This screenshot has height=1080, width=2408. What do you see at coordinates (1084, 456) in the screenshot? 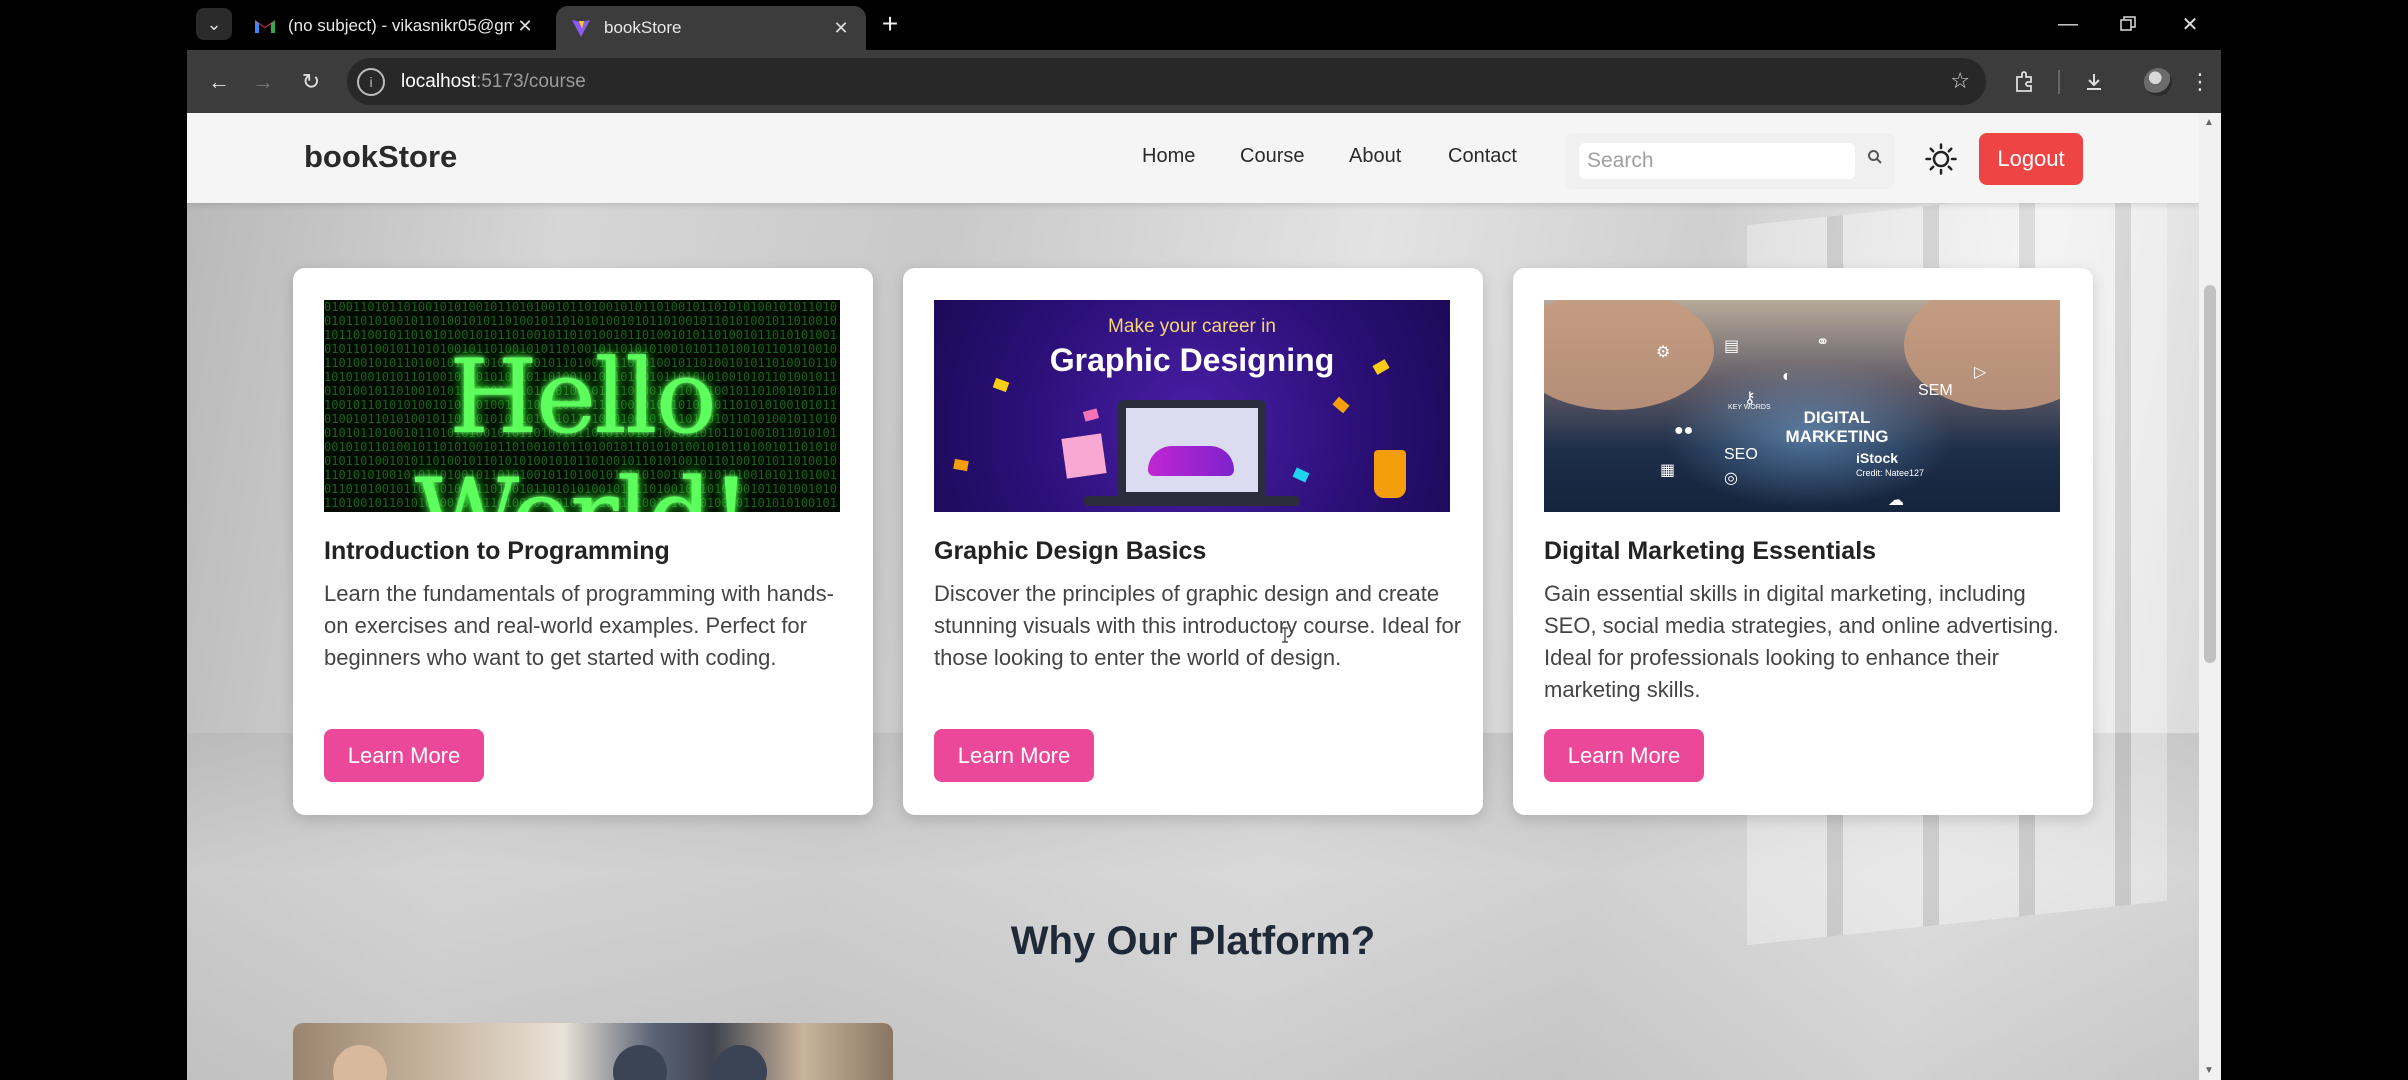
I see `sticky-note-graphic` at bounding box center [1084, 456].